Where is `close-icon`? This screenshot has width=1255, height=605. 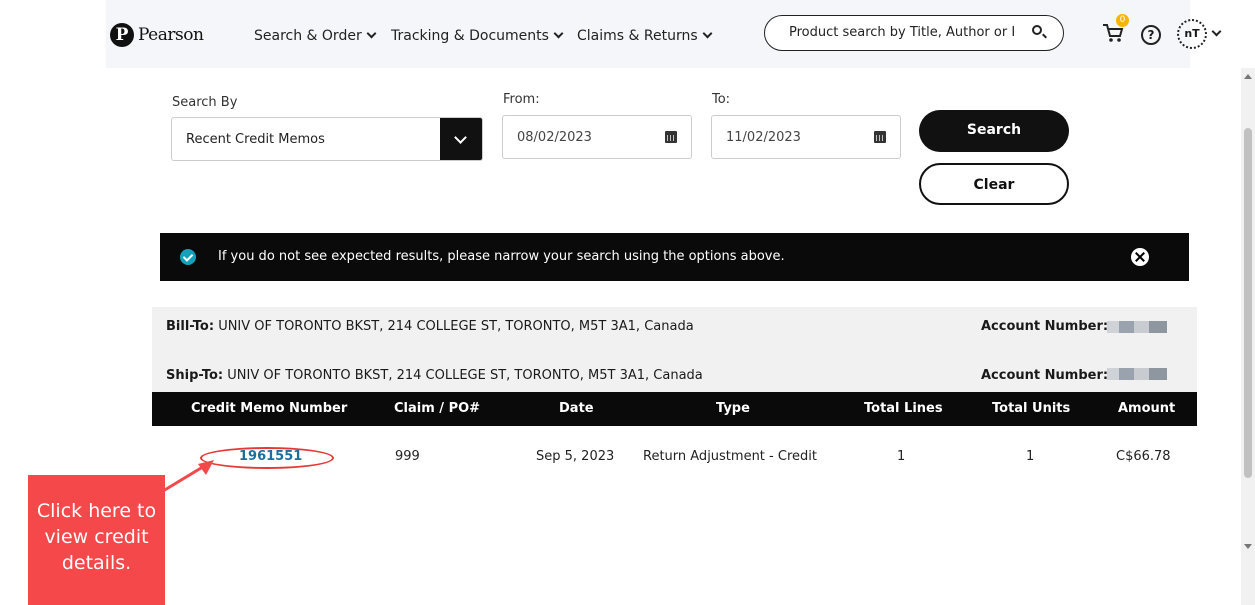 close-icon is located at coordinates (1140, 257).